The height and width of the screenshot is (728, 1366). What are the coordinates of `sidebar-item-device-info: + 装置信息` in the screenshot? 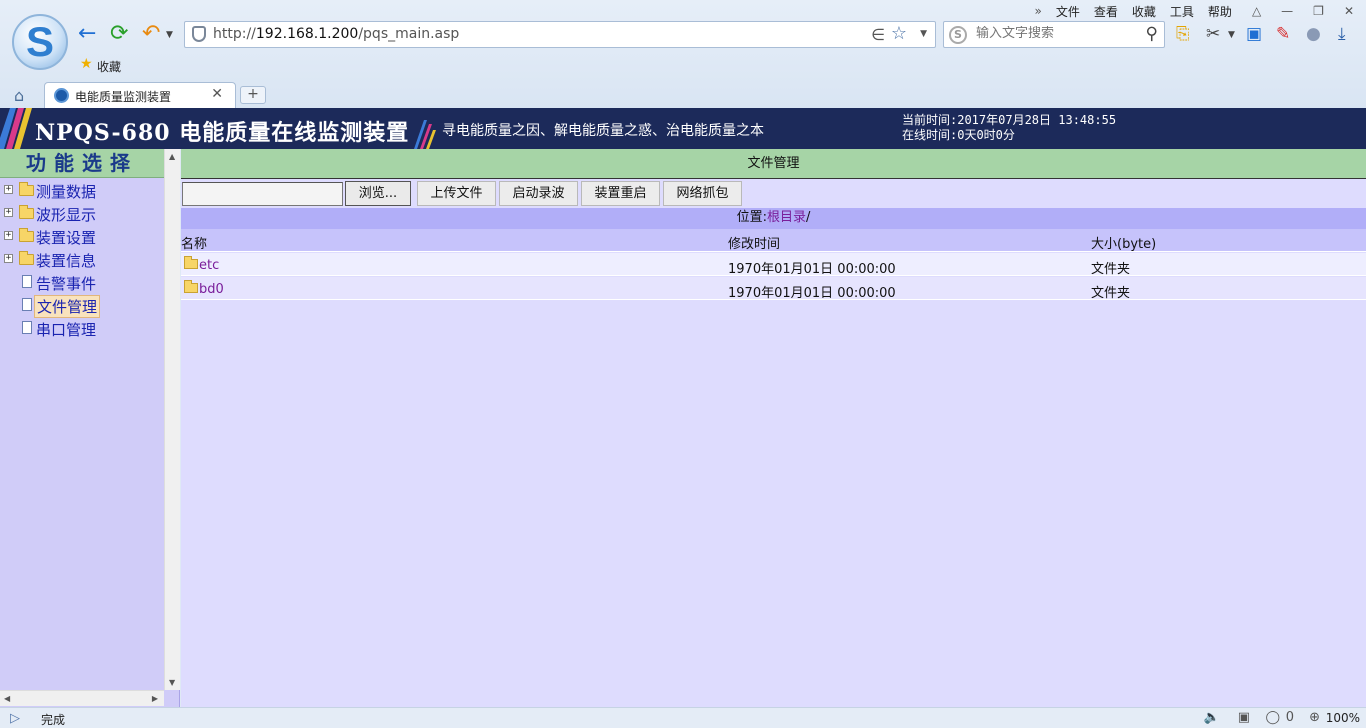 It's located at (82, 259).